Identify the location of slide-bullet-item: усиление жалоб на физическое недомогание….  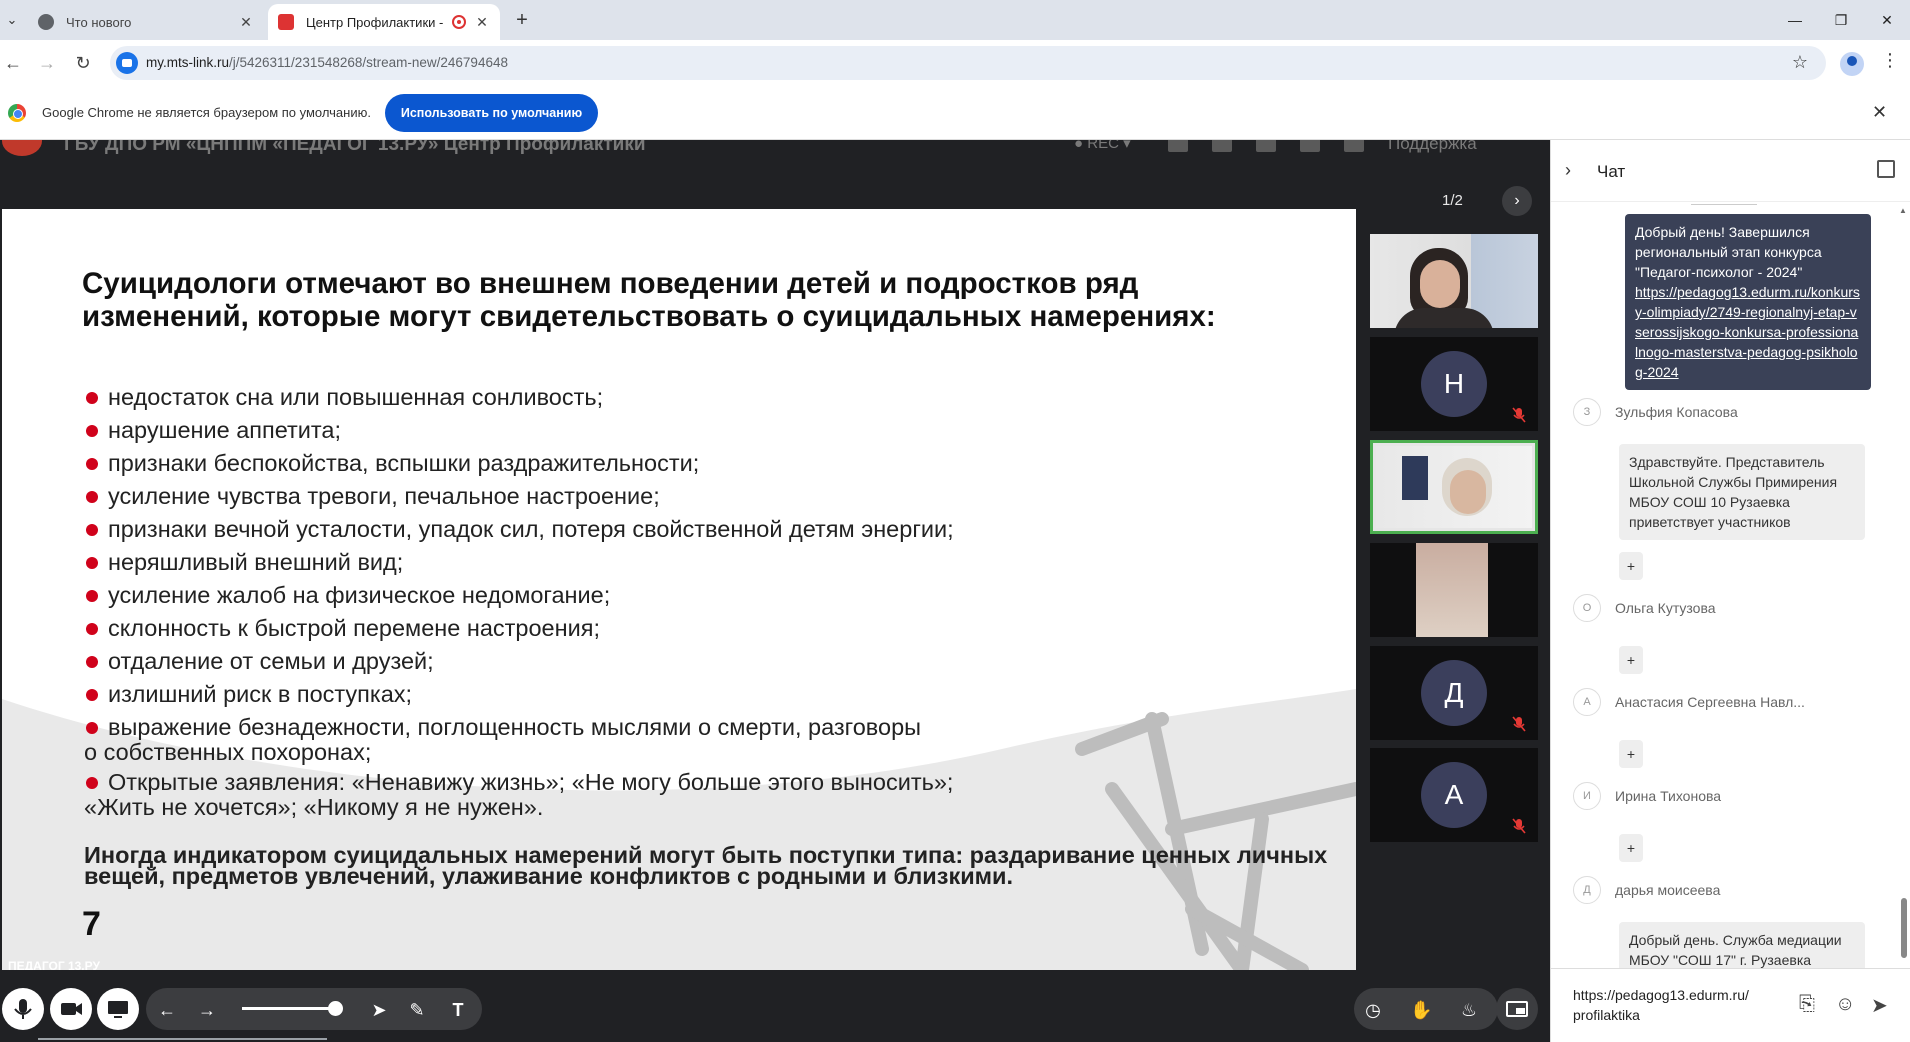
(614, 595).